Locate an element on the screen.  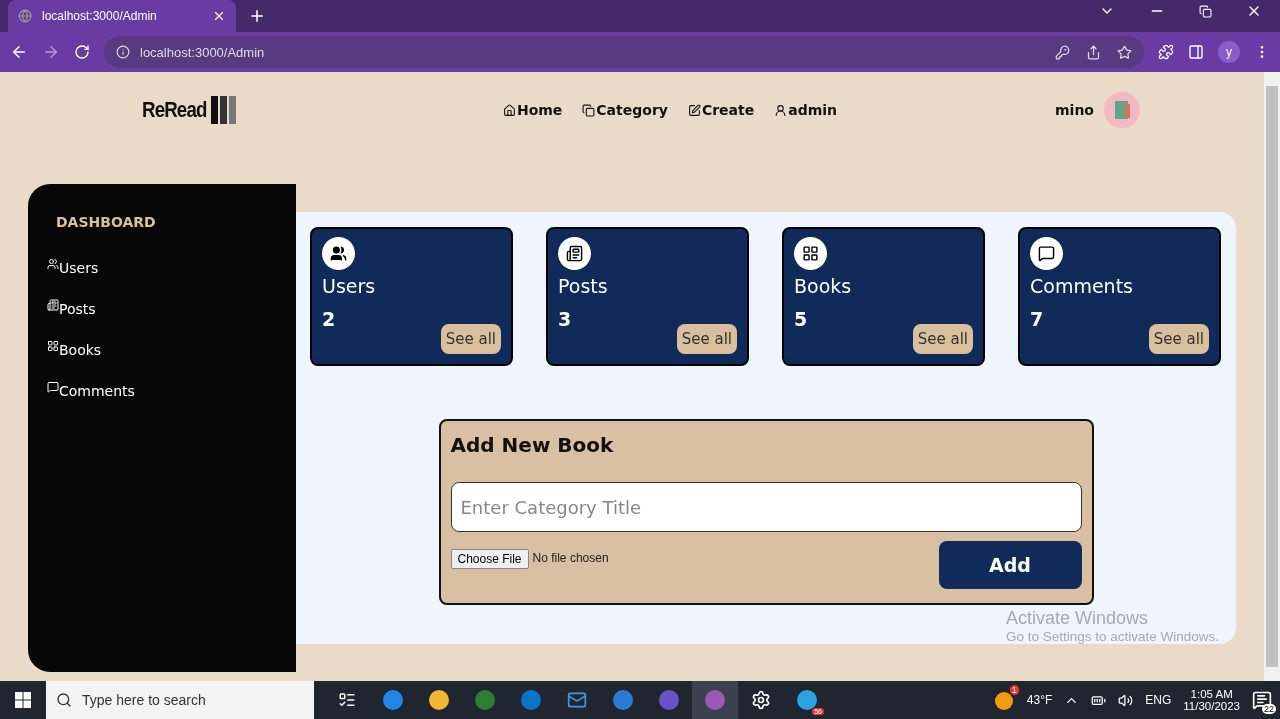
scrollbar is located at coordinates (1272, 376).